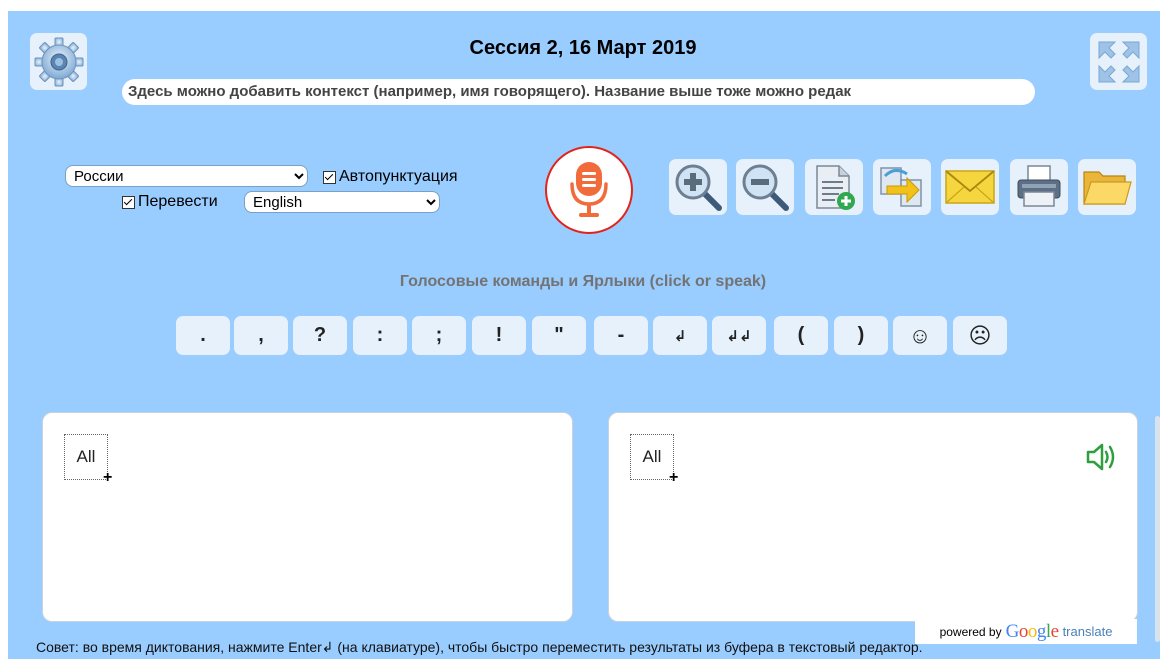 This screenshot has width=1160, height=659. I want to click on comma-key: ,, so click(261, 335).